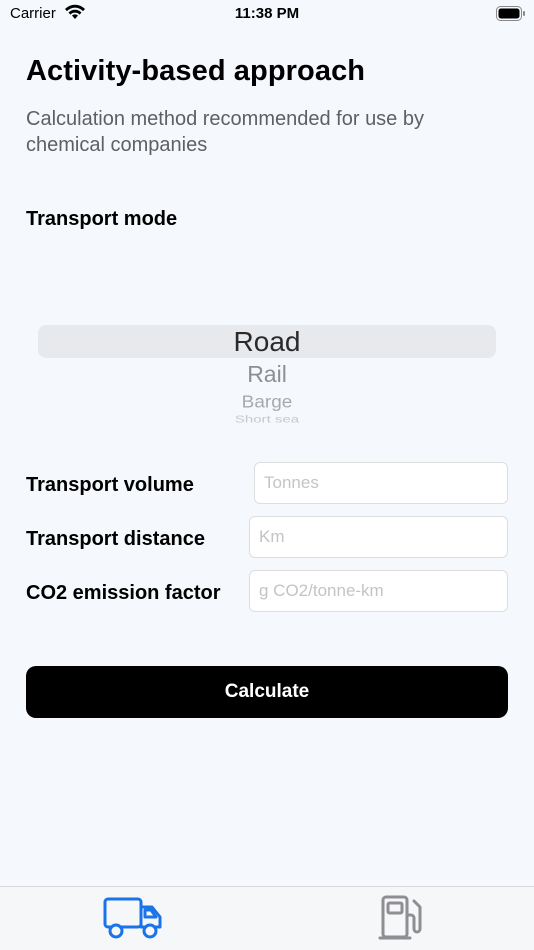 Image resolution: width=534 pixels, height=950 pixels. Describe the element at coordinates (267, 342) in the screenshot. I see `picker-option-road: Road` at that location.